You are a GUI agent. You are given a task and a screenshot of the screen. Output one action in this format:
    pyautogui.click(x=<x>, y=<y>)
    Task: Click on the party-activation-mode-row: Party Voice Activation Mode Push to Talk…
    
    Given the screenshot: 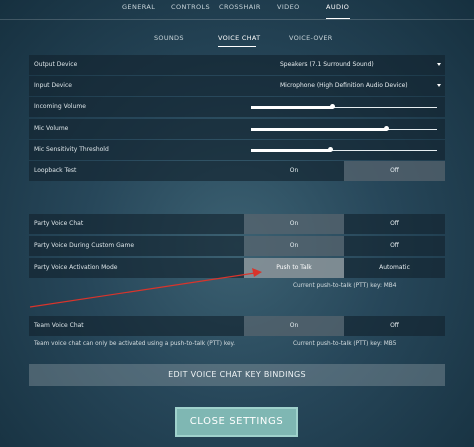 What is the action you would take?
    pyautogui.click(x=237, y=268)
    